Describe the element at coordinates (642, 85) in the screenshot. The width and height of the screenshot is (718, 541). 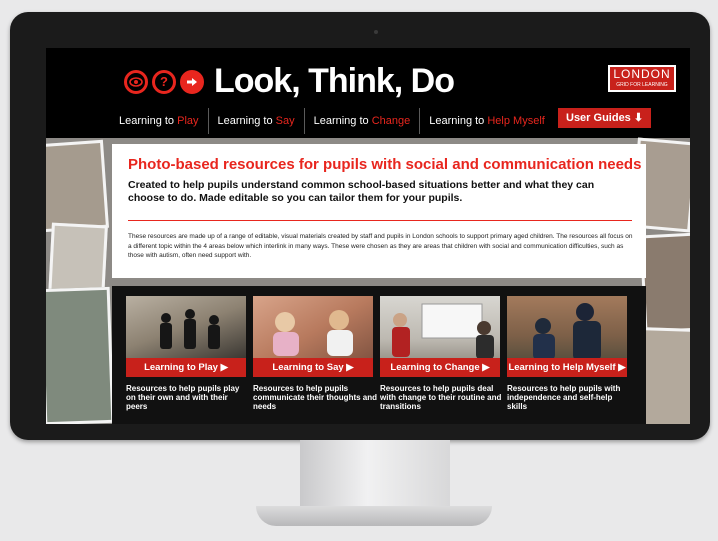
I see `lgfl-logo-line2: GRID FOR LEARNING` at that location.